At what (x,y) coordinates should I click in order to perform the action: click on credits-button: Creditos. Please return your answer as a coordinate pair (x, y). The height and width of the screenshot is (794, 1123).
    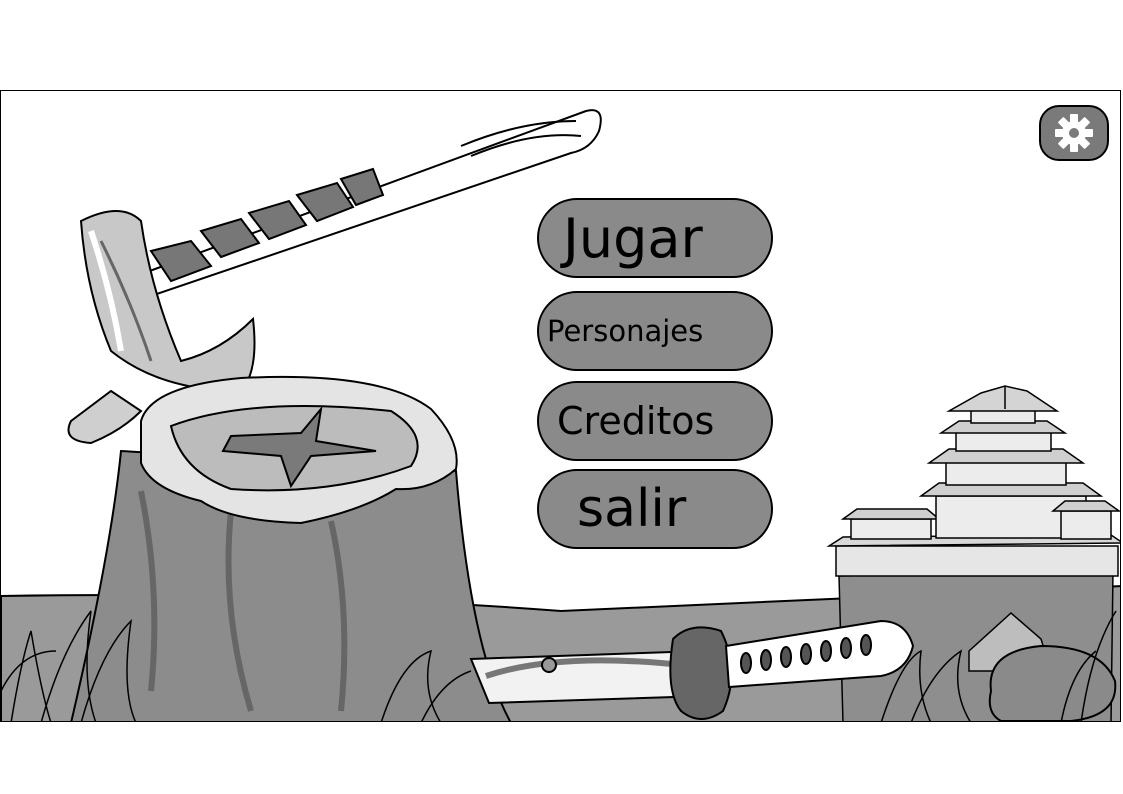
    Looking at the image, I should click on (655, 421).